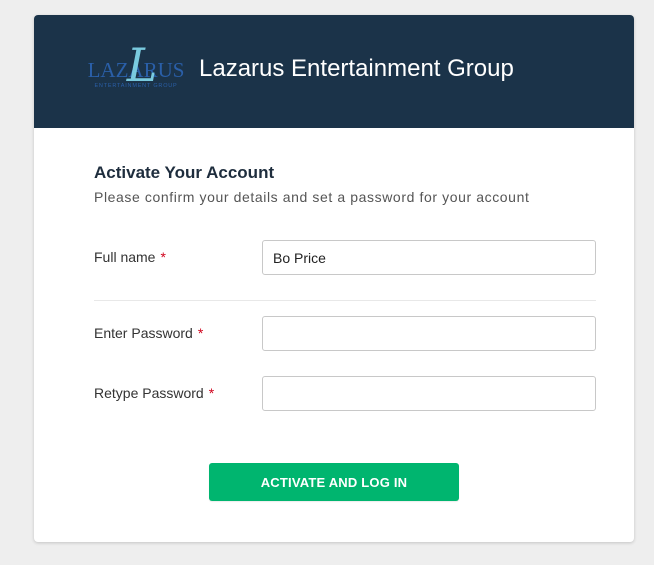 The height and width of the screenshot is (565, 654). I want to click on retype-password-label-text: Retype Password, so click(149, 393).